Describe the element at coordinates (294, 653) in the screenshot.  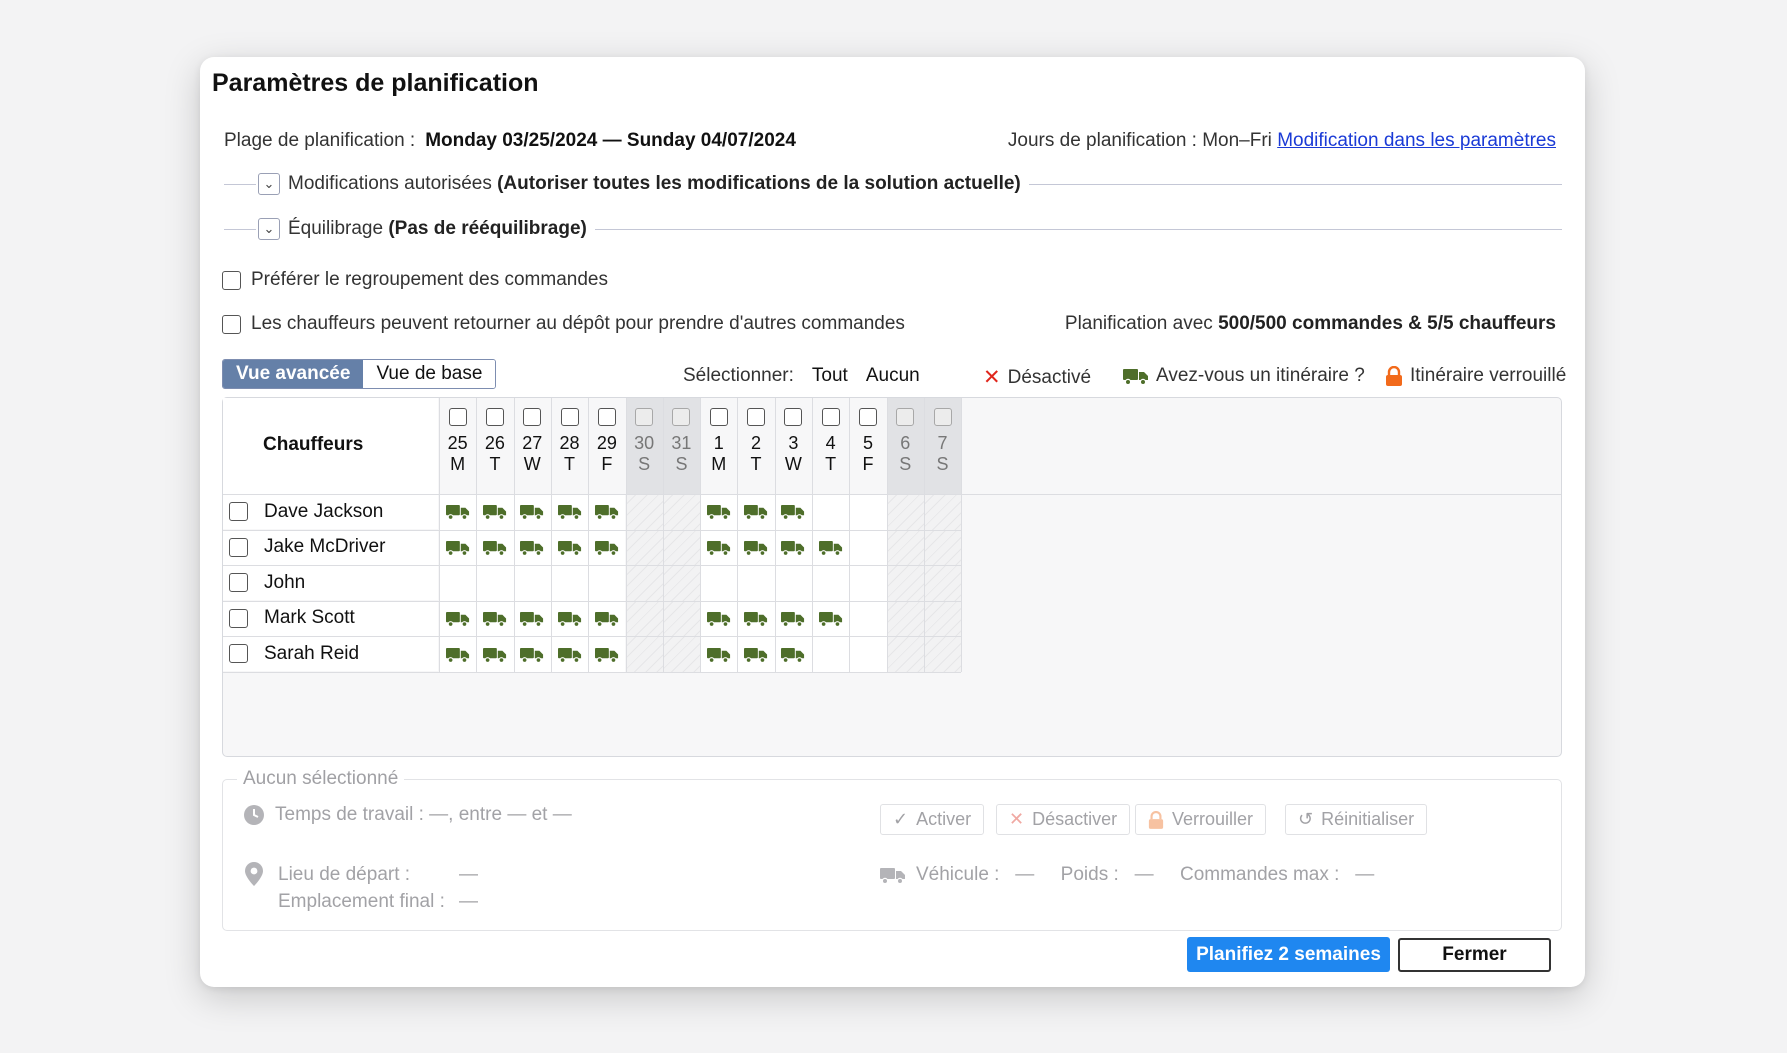
I see `driver-row-label: Sarah Reid` at that location.